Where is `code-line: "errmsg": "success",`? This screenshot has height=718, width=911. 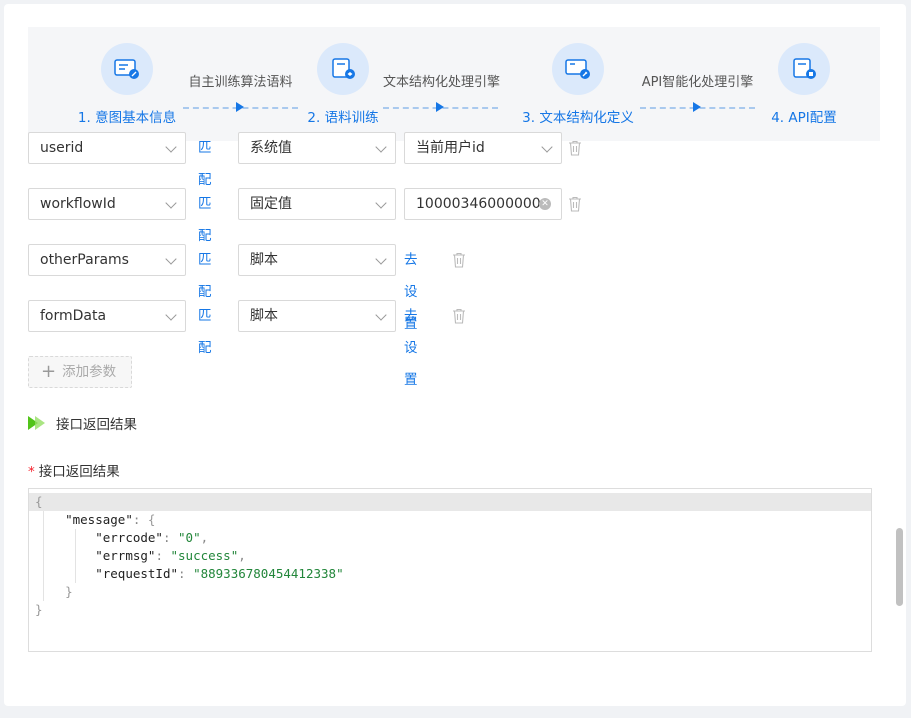 code-line: "errmsg": "success", is located at coordinates (170, 555).